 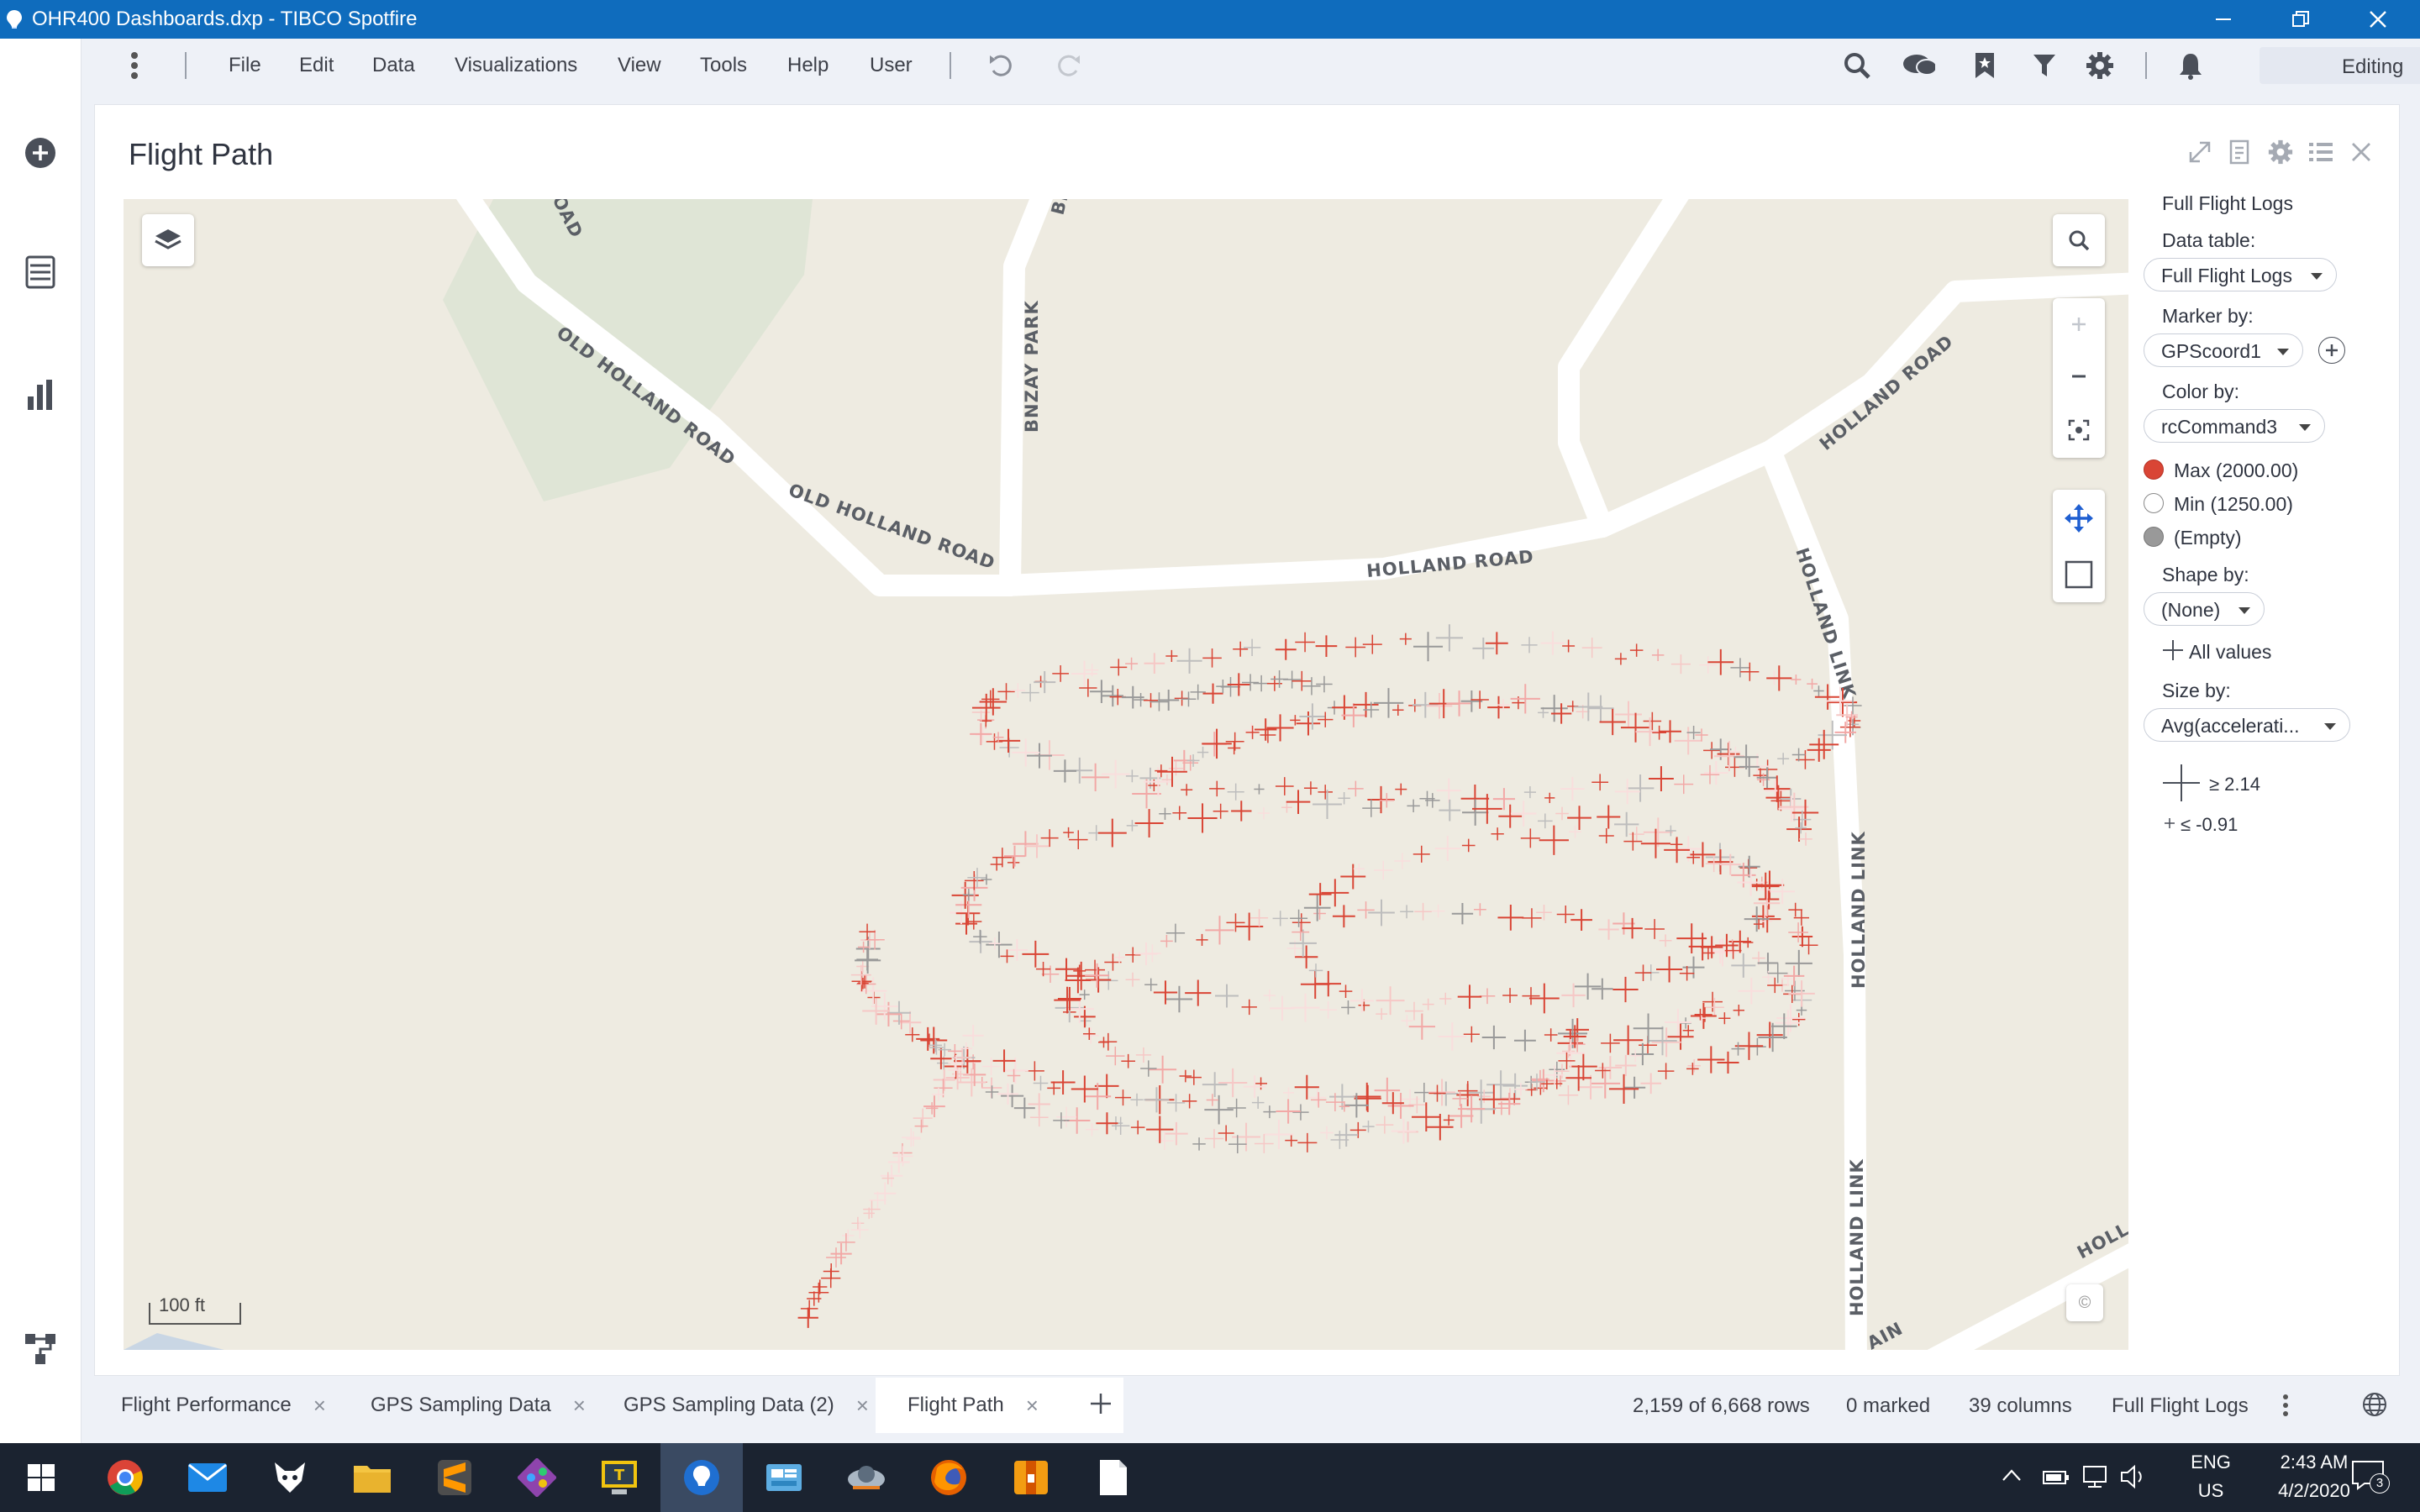 I want to click on color-item-max: Max (2000.00), so click(x=2236, y=470).